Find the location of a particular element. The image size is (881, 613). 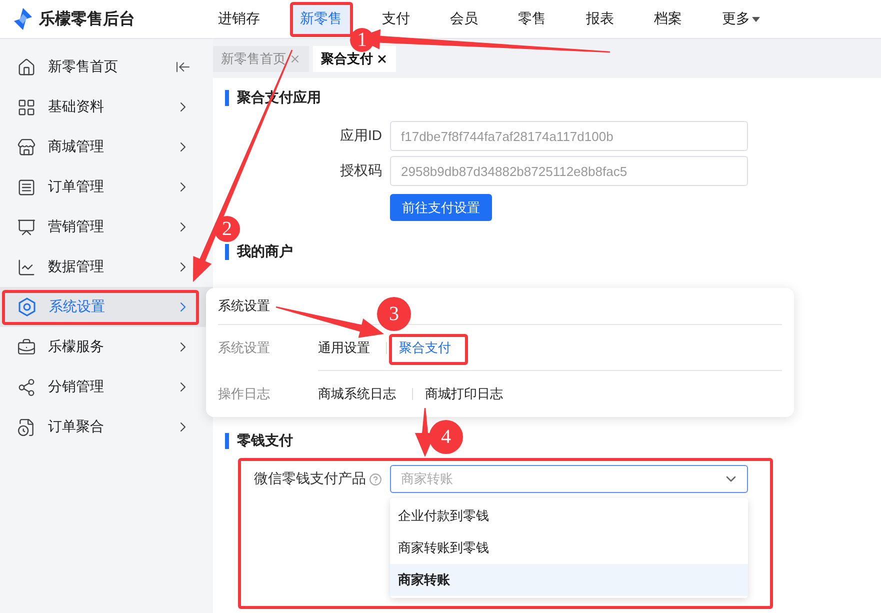

app-title: 乐檬零售后台 is located at coordinates (87, 19).